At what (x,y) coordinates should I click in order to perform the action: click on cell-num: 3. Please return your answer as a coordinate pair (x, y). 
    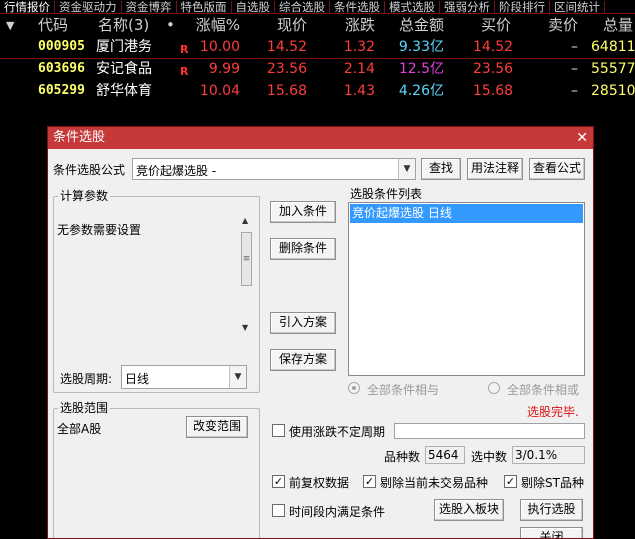
    Looking at the image, I should click on (10, 91).